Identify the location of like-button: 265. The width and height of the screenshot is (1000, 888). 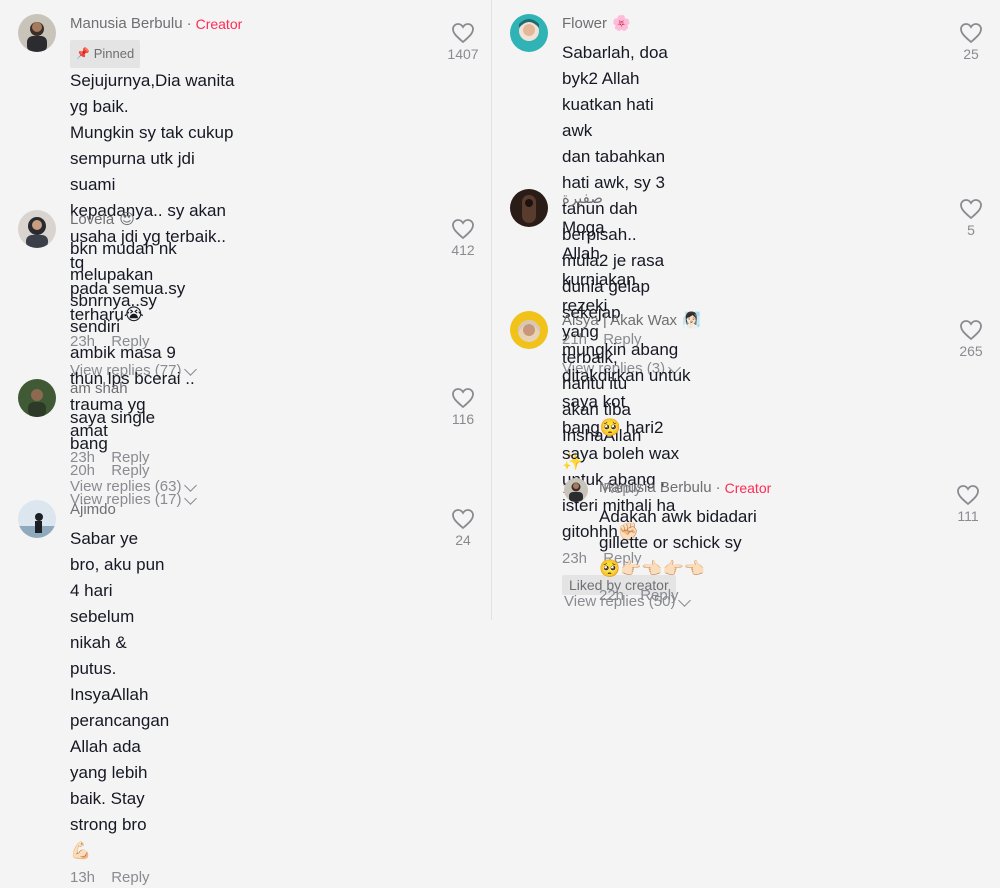
(971, 339).